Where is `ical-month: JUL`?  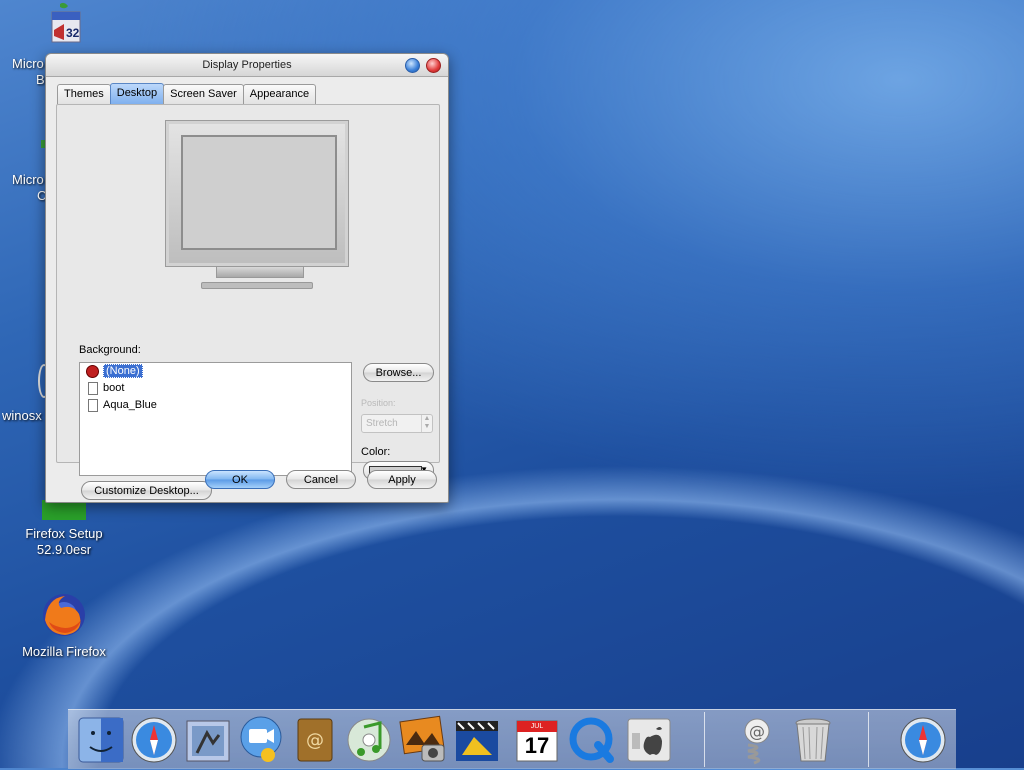 ical-month: JUL is located at coordinates (537, 726).